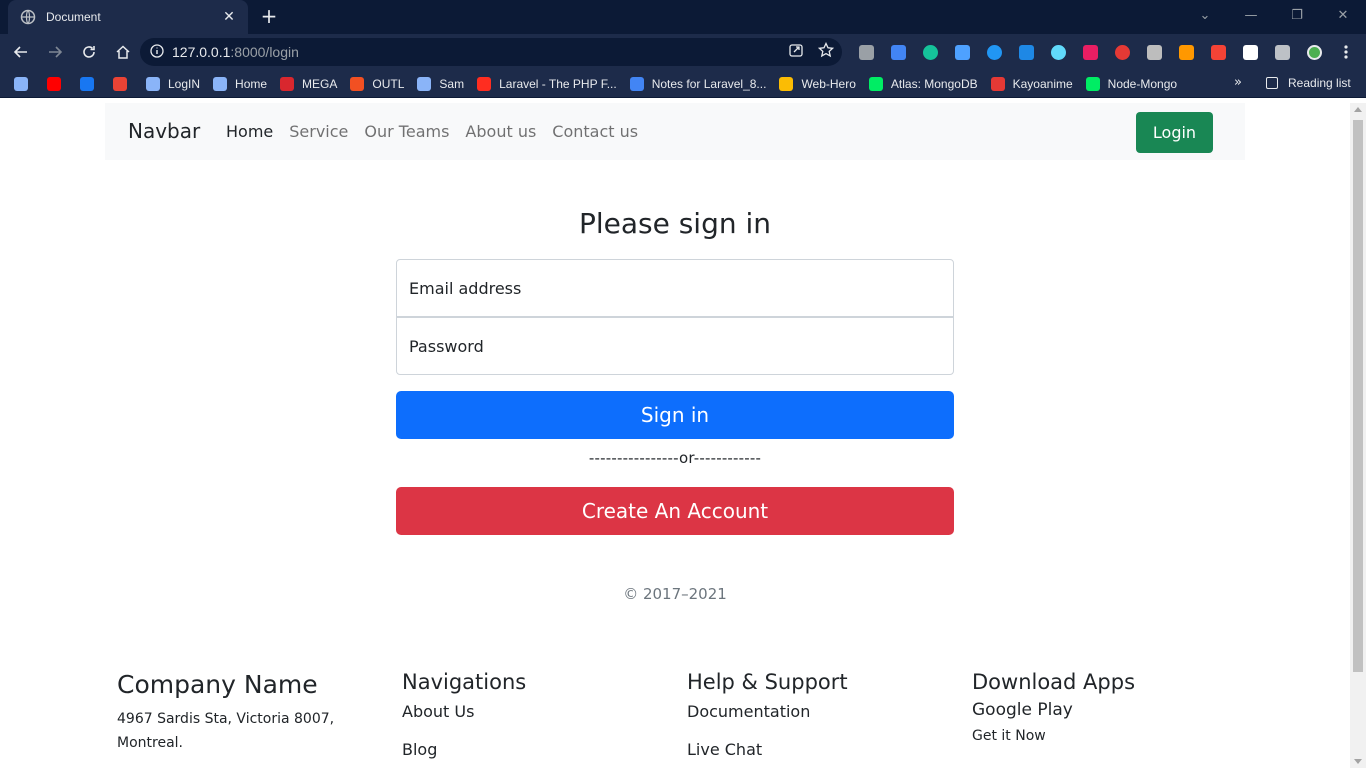  I want to click on close-window-icon: ✕, so click(1343, 15).